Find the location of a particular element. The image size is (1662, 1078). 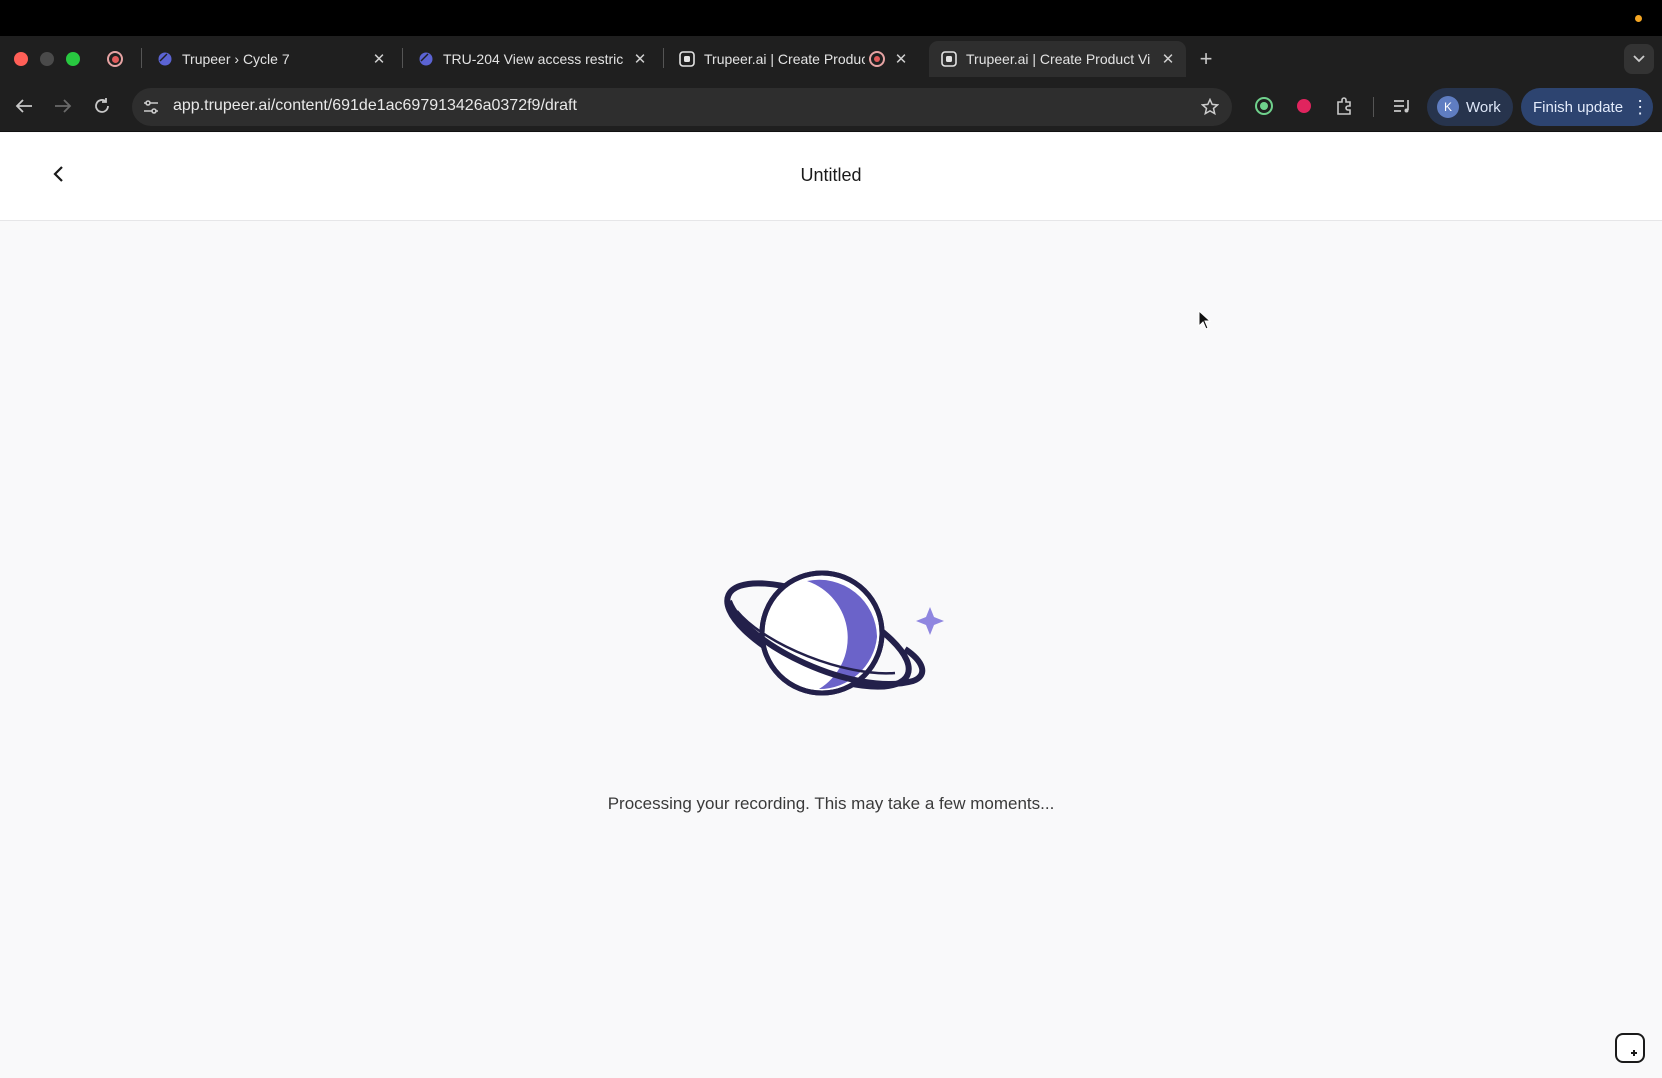

reload-icon is located at coordinates (102, 106).